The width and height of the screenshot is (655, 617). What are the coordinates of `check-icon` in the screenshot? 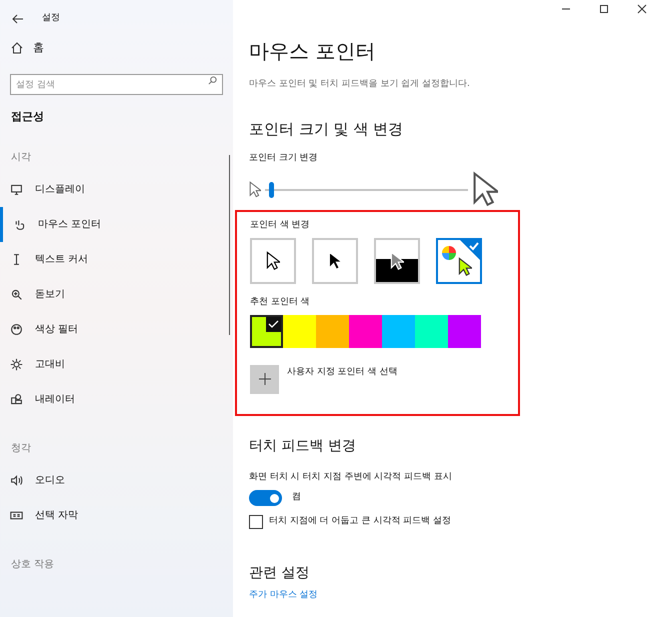 It's located at (273, 324).